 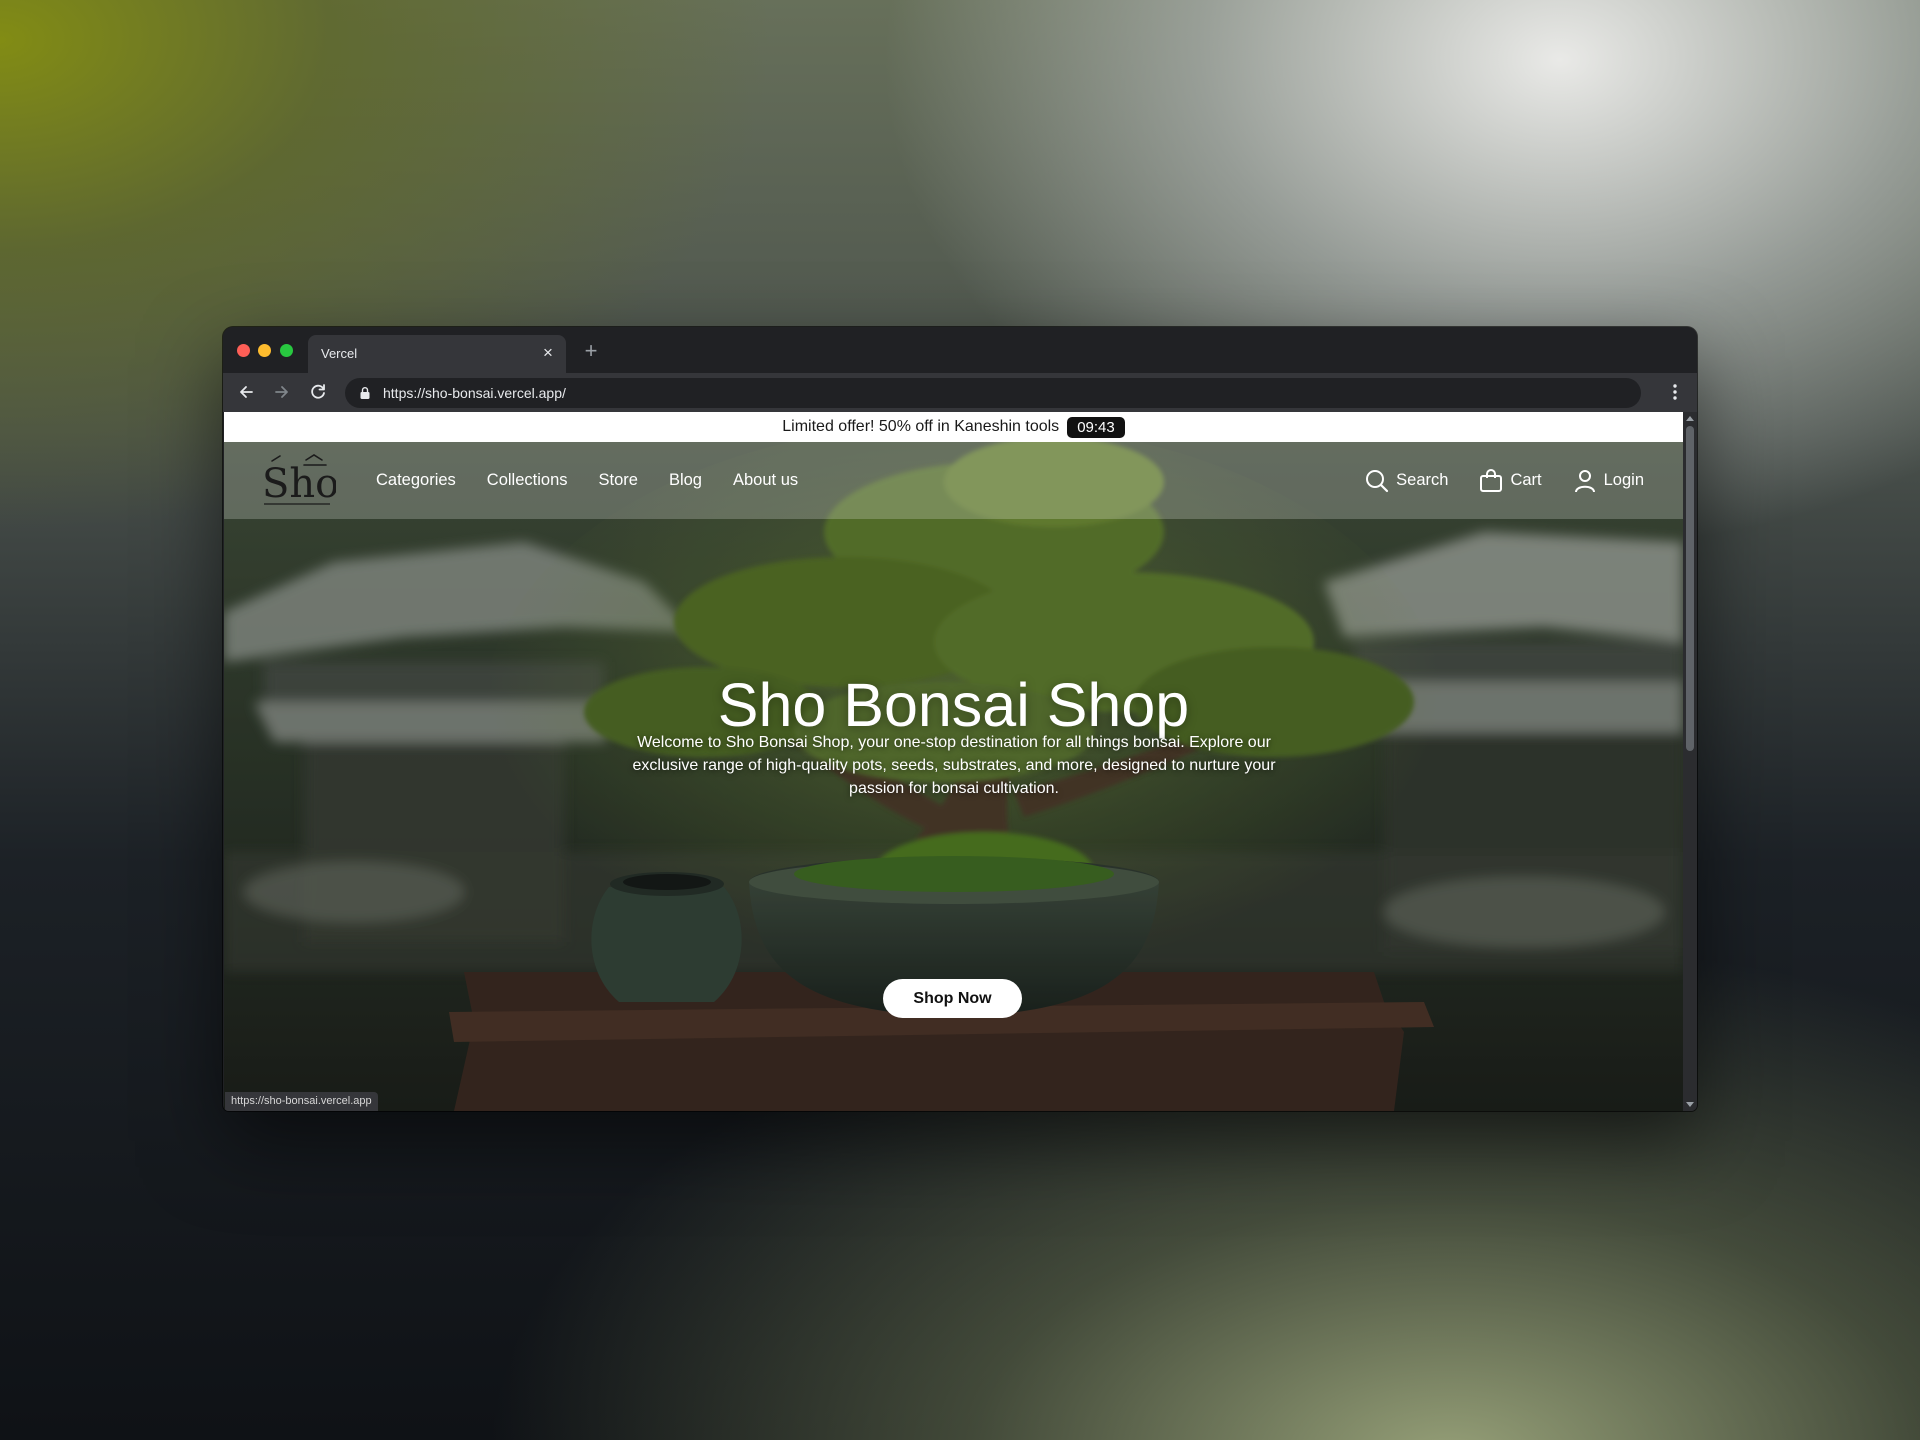 What do you see at coordinates (765, 480) in the screenshot?
I see `nav-link-about-us: About us` at bounding box center [765, 480].